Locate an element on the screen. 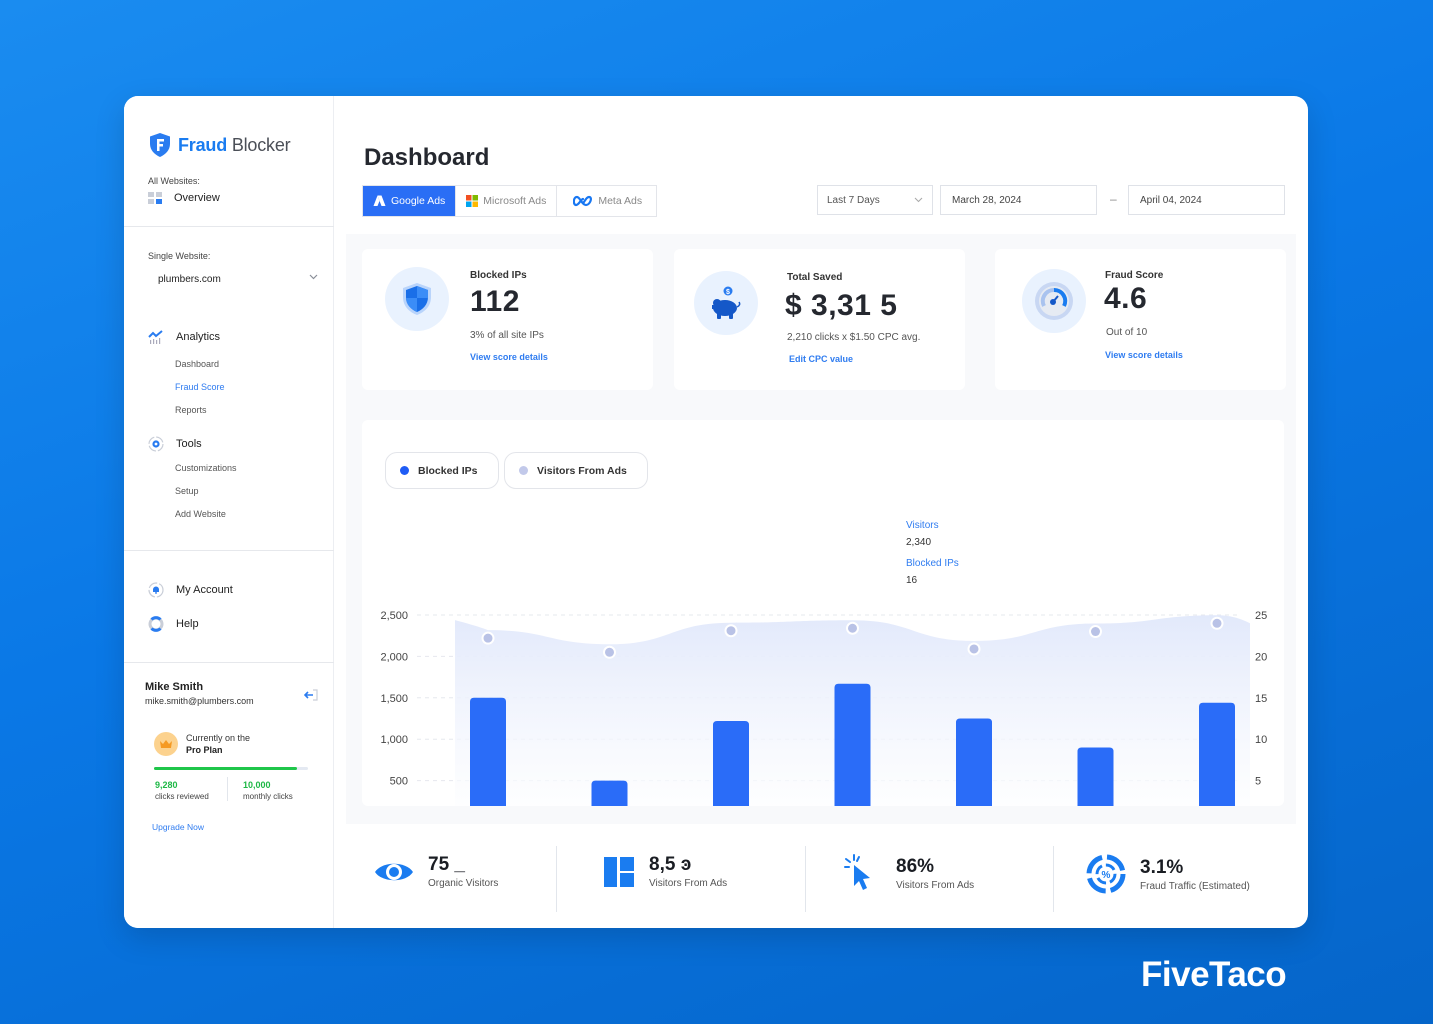  user-email: mike.smith@plumbers.com is located at coordinates (199, 701).